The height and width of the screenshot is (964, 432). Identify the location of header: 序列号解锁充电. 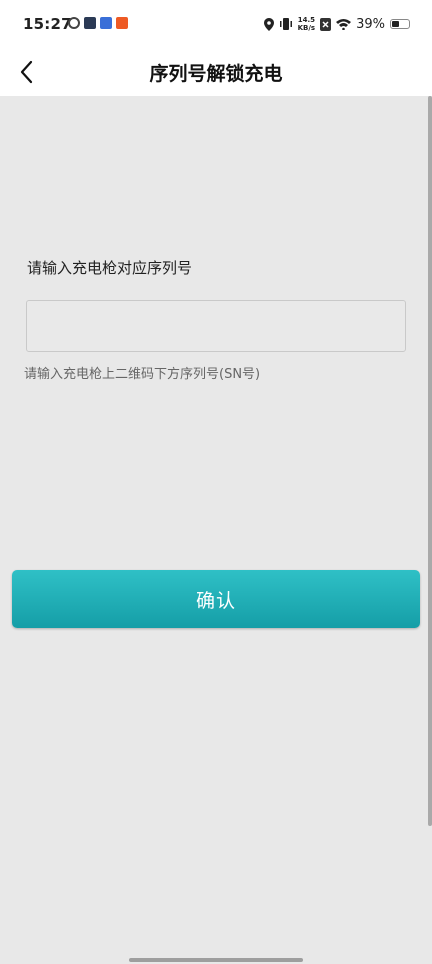
(216, 72).